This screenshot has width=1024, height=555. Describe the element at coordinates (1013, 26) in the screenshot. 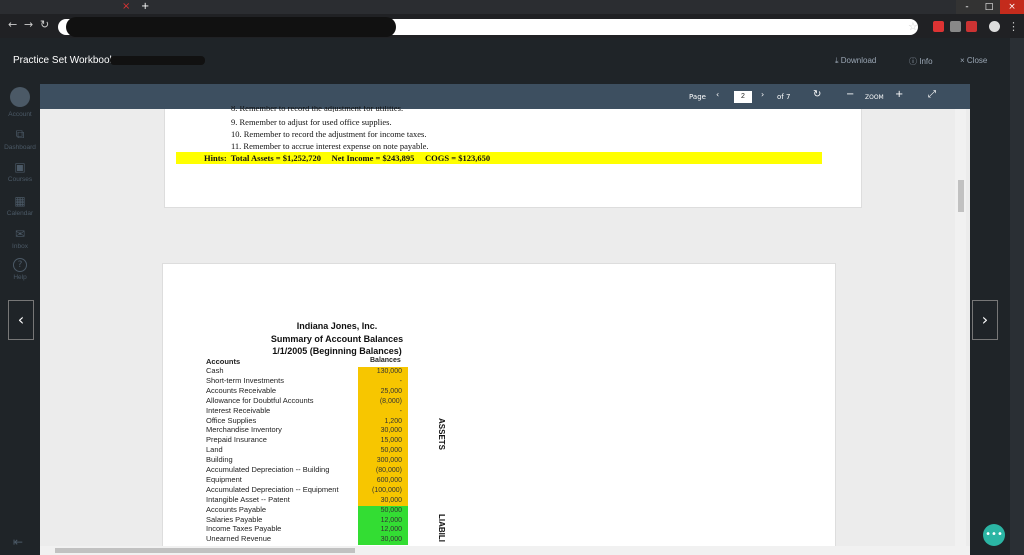

I see `menu-icon: ⋮` at that location.